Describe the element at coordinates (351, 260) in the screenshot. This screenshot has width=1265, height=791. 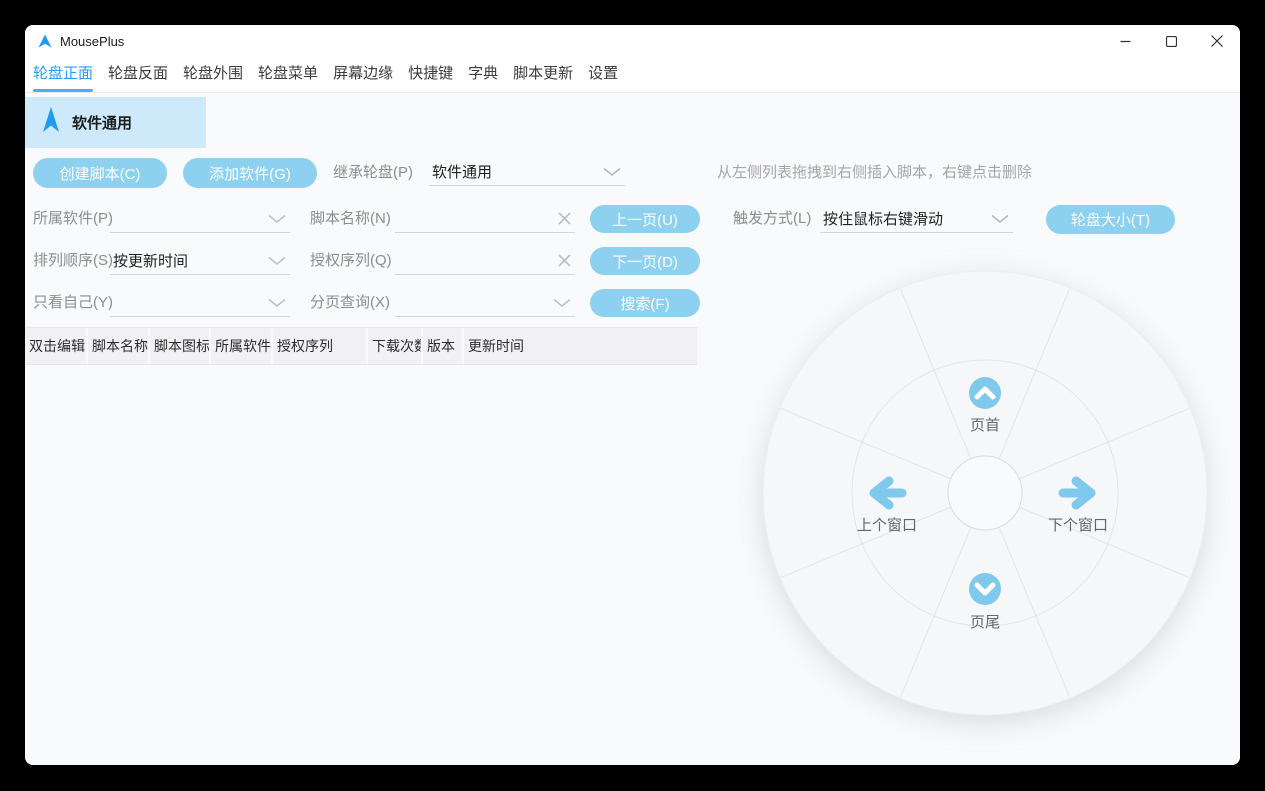
I see `auth-serial-label: 授权序列(Q)` at that location.